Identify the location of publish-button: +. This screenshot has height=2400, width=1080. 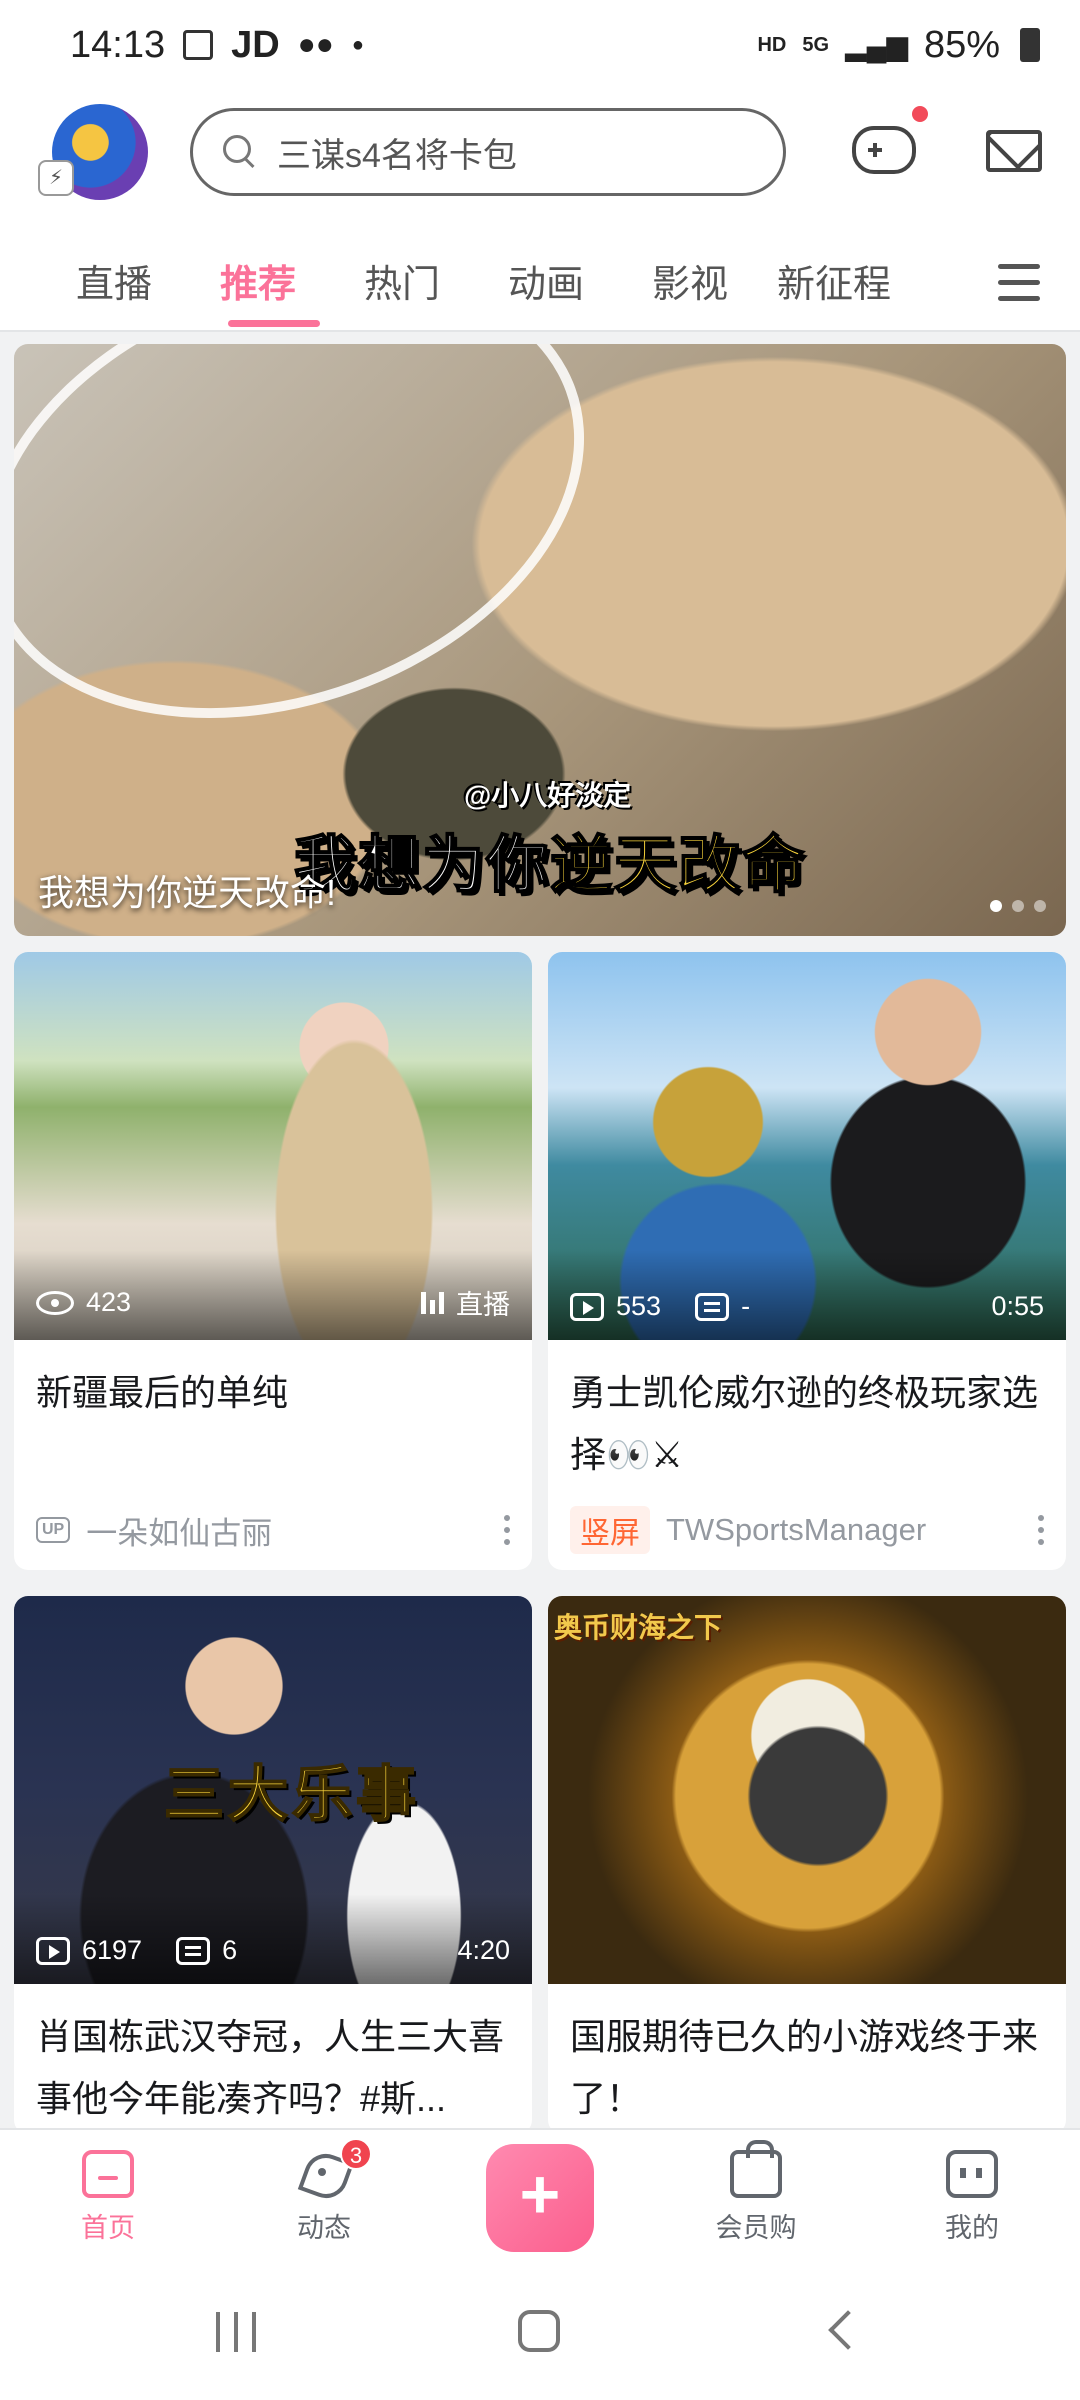
(540, 2198).